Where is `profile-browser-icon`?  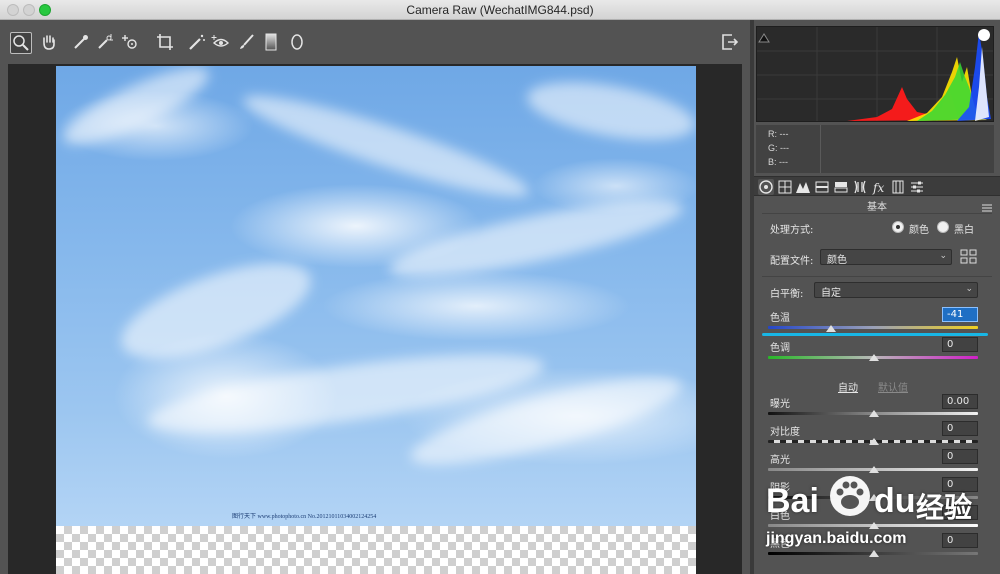 profile-browser-icon is located at coordinates (969, 257).